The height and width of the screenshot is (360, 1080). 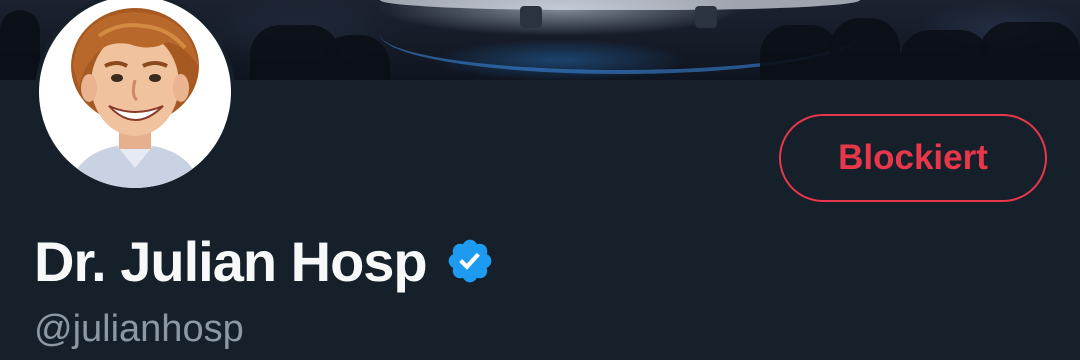 What do you see at coordinates (231, 261) in the screenshot?
I see `profile-display-name: Dr. Julian Hosp` at bounding box center [231, 261].